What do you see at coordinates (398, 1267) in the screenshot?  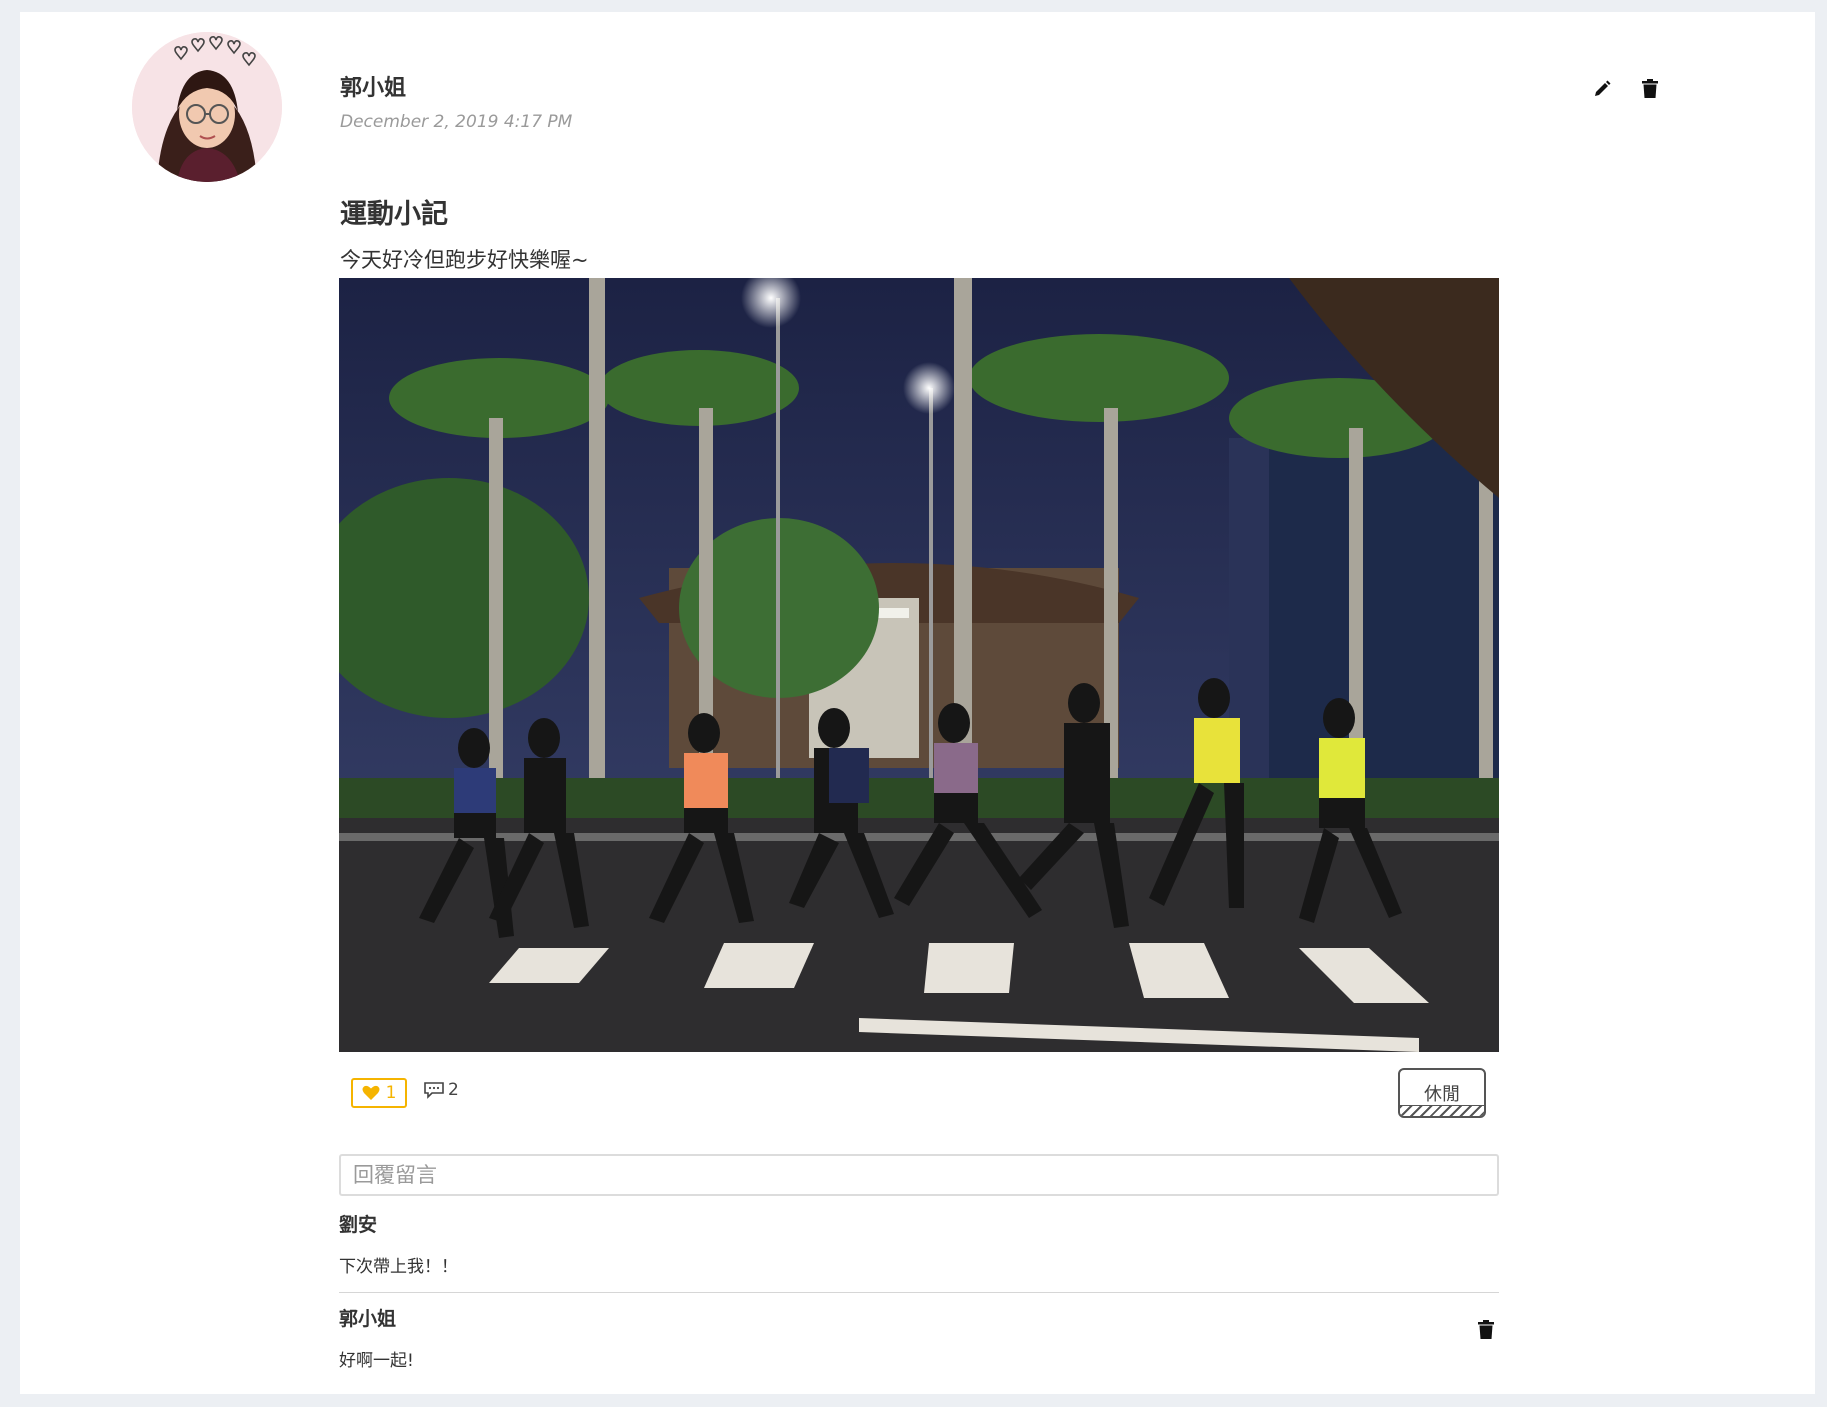 I see `comment-text: 下次帶上我！！` at bounding box center [398, 1267].